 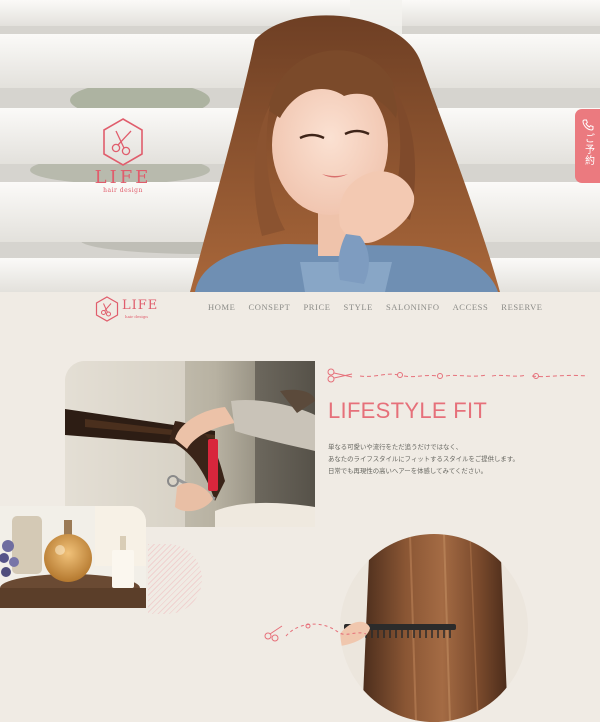 I want to click on nav-item-reserve: RESERVE, so click(x=521, y=307).